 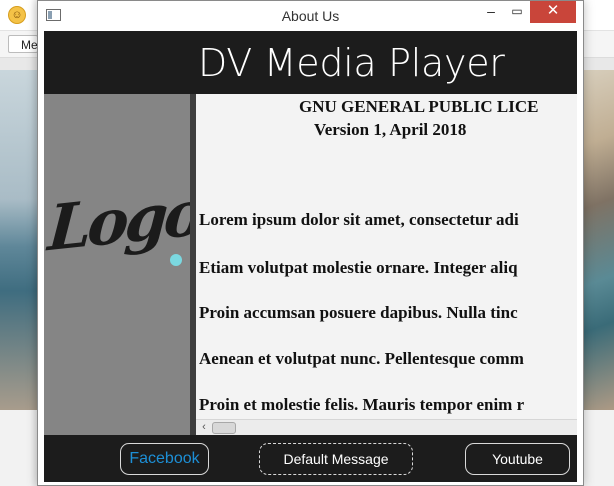 I want to click on emoji-app-icon: ☺, so click(x=17, y=15).